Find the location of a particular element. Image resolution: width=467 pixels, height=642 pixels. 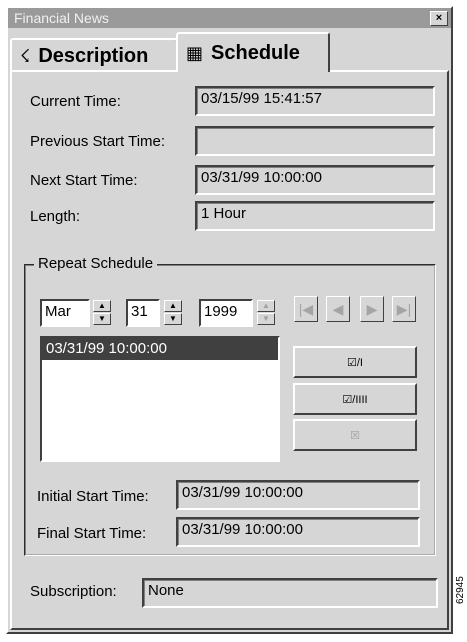

day-spin-up-button: ▲ is located at coordinates (173, 306).